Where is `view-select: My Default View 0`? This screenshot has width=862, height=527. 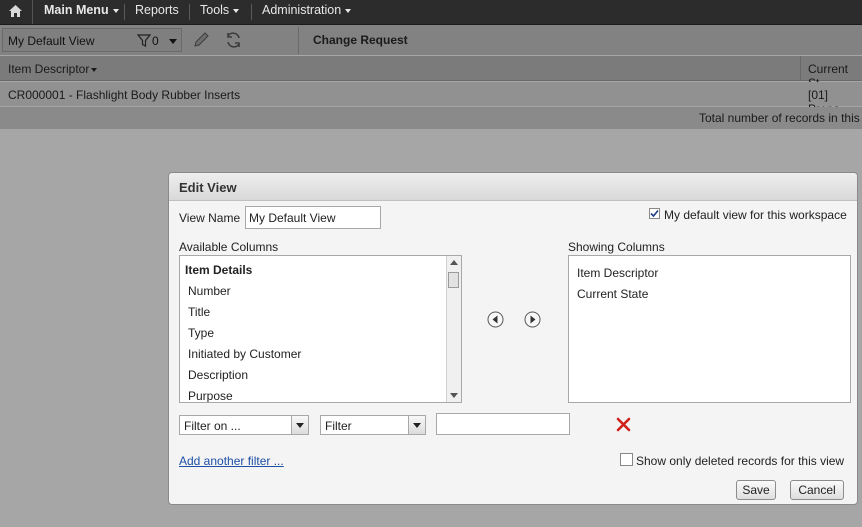 view-select: My Default View 0 is located at coordinates (92, 40).